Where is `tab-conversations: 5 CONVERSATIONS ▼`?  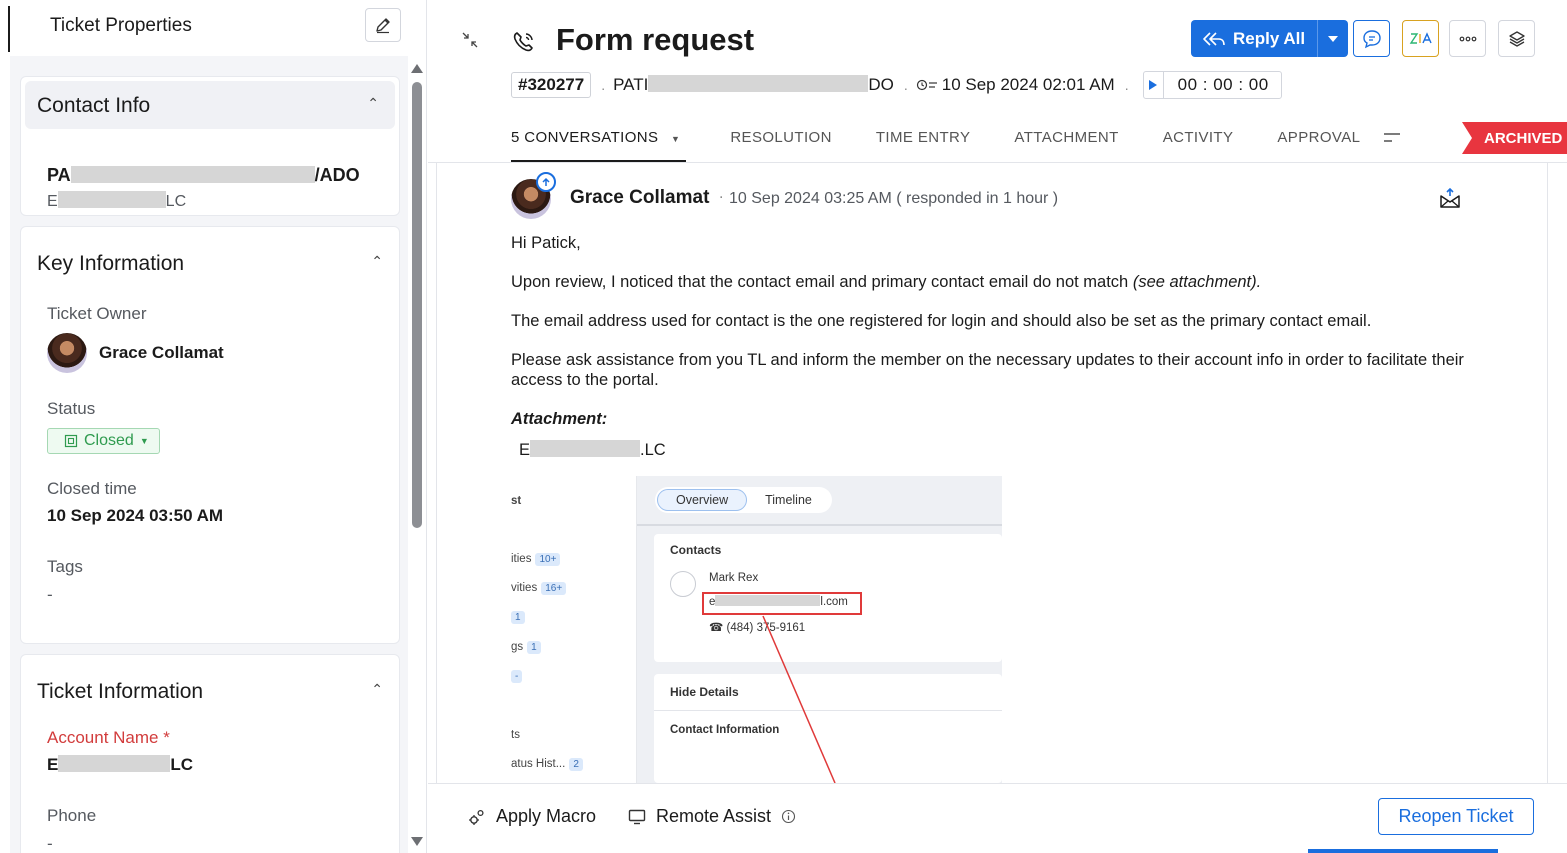 tab-conversations: 5 CONVERSATIONS ▼ is located at coordinates (599, 140).